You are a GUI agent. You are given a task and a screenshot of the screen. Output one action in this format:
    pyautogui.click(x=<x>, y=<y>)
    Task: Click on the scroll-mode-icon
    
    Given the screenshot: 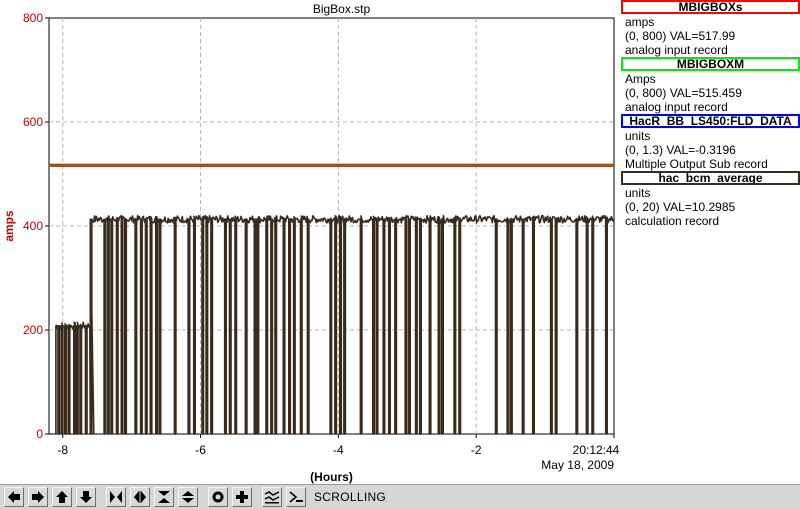 What is the action you would take?
    pyautogui.click(x=272, y=497)
    